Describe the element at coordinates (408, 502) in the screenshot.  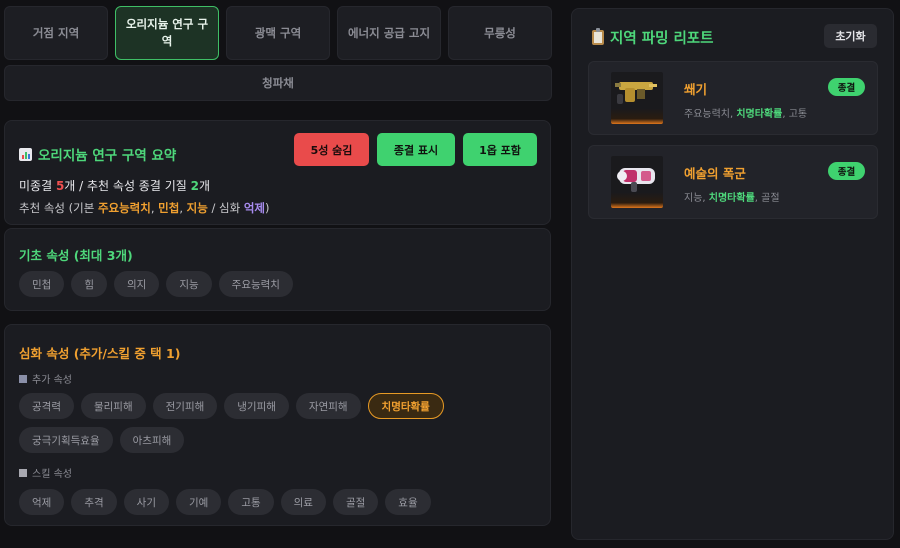
I see `chip-efficiency: 효율` at that location.